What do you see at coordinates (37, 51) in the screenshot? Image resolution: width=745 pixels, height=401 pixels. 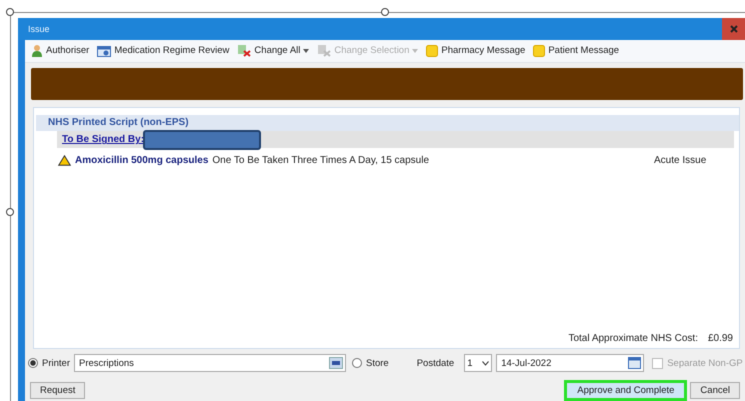 I see `person-icon` at bounding box center [37, 51].